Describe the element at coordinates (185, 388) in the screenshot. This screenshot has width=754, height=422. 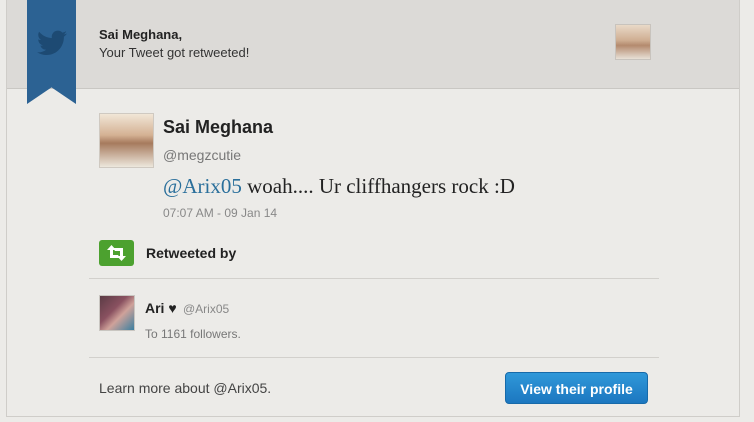
I see `learn-more-text: Learn more about @Arix05.` at that location.